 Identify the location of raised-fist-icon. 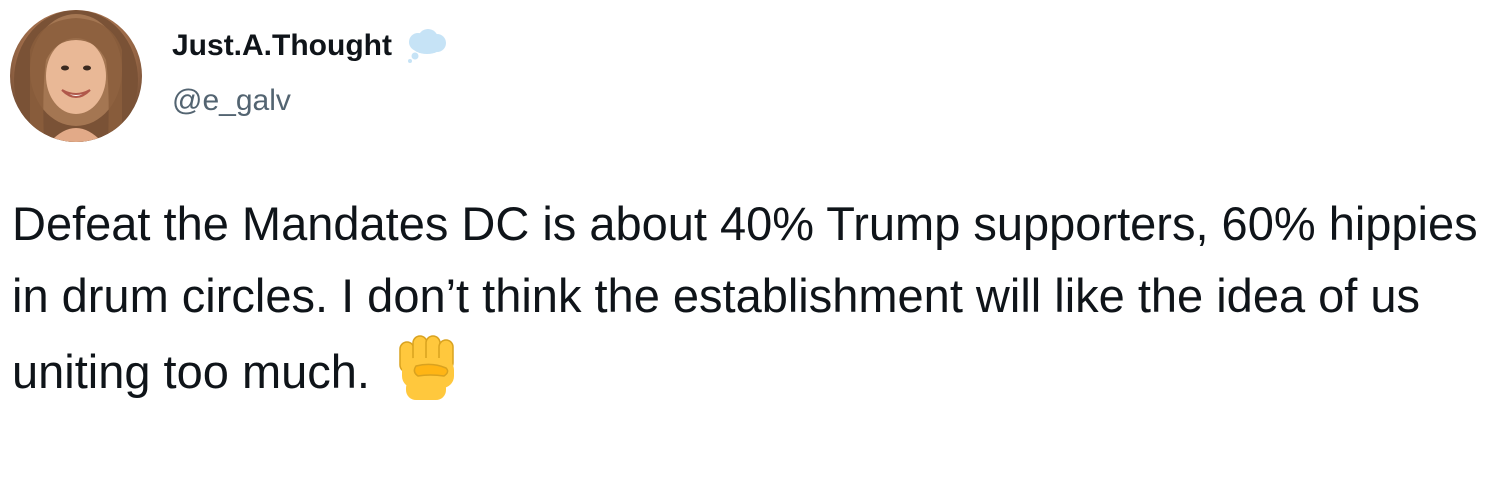
(429, 367).